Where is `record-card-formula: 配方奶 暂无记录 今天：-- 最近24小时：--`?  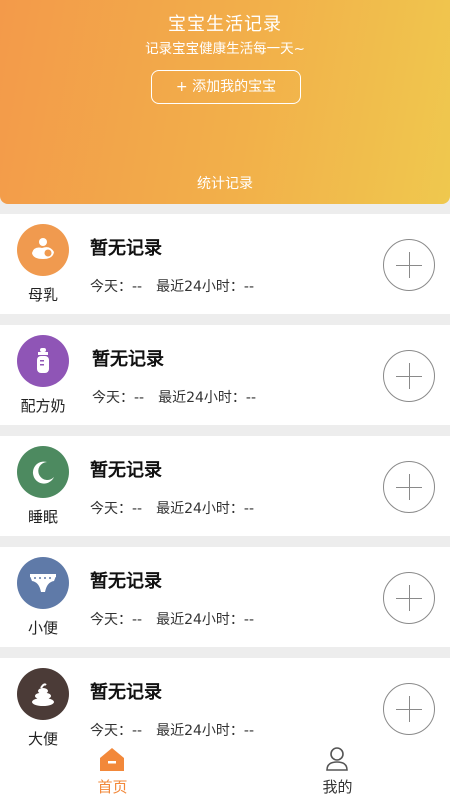
record-card-formula: 配方奶 暂无记录 今天：-- 最近24小时：-- is located at coordinates (225, 375).